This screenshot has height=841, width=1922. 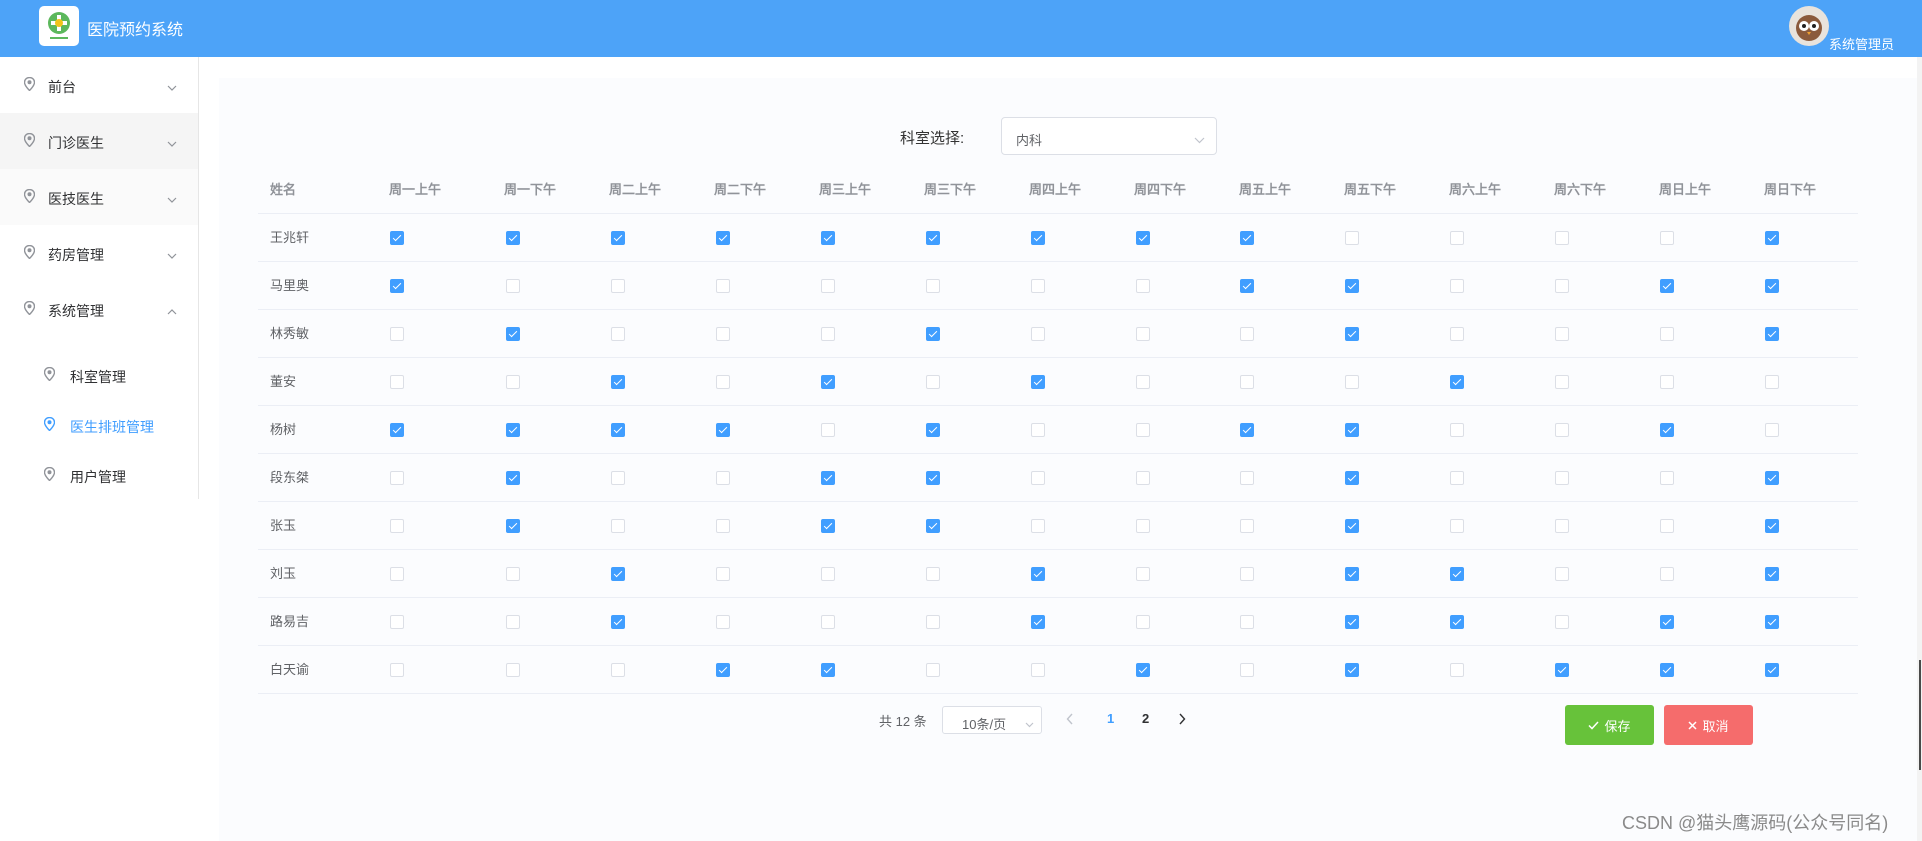 What do you see at coordinates (992, 720) in the screenshot?
I see `page-size-select: 10条/页` at bounding box center [992, 720].